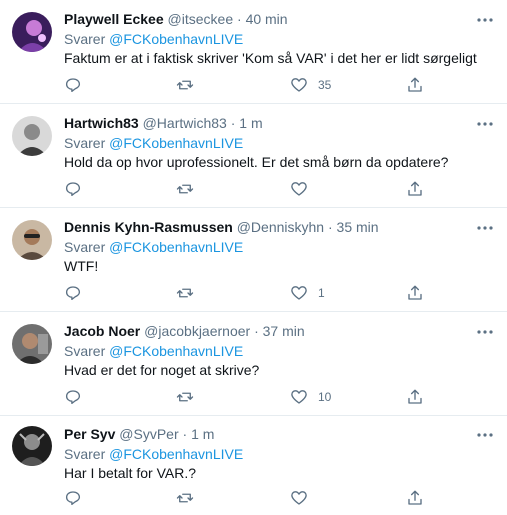 The height and width of the screenshot is (515, 507). I want to click on tweet-actions: 10, so click(249, 397).